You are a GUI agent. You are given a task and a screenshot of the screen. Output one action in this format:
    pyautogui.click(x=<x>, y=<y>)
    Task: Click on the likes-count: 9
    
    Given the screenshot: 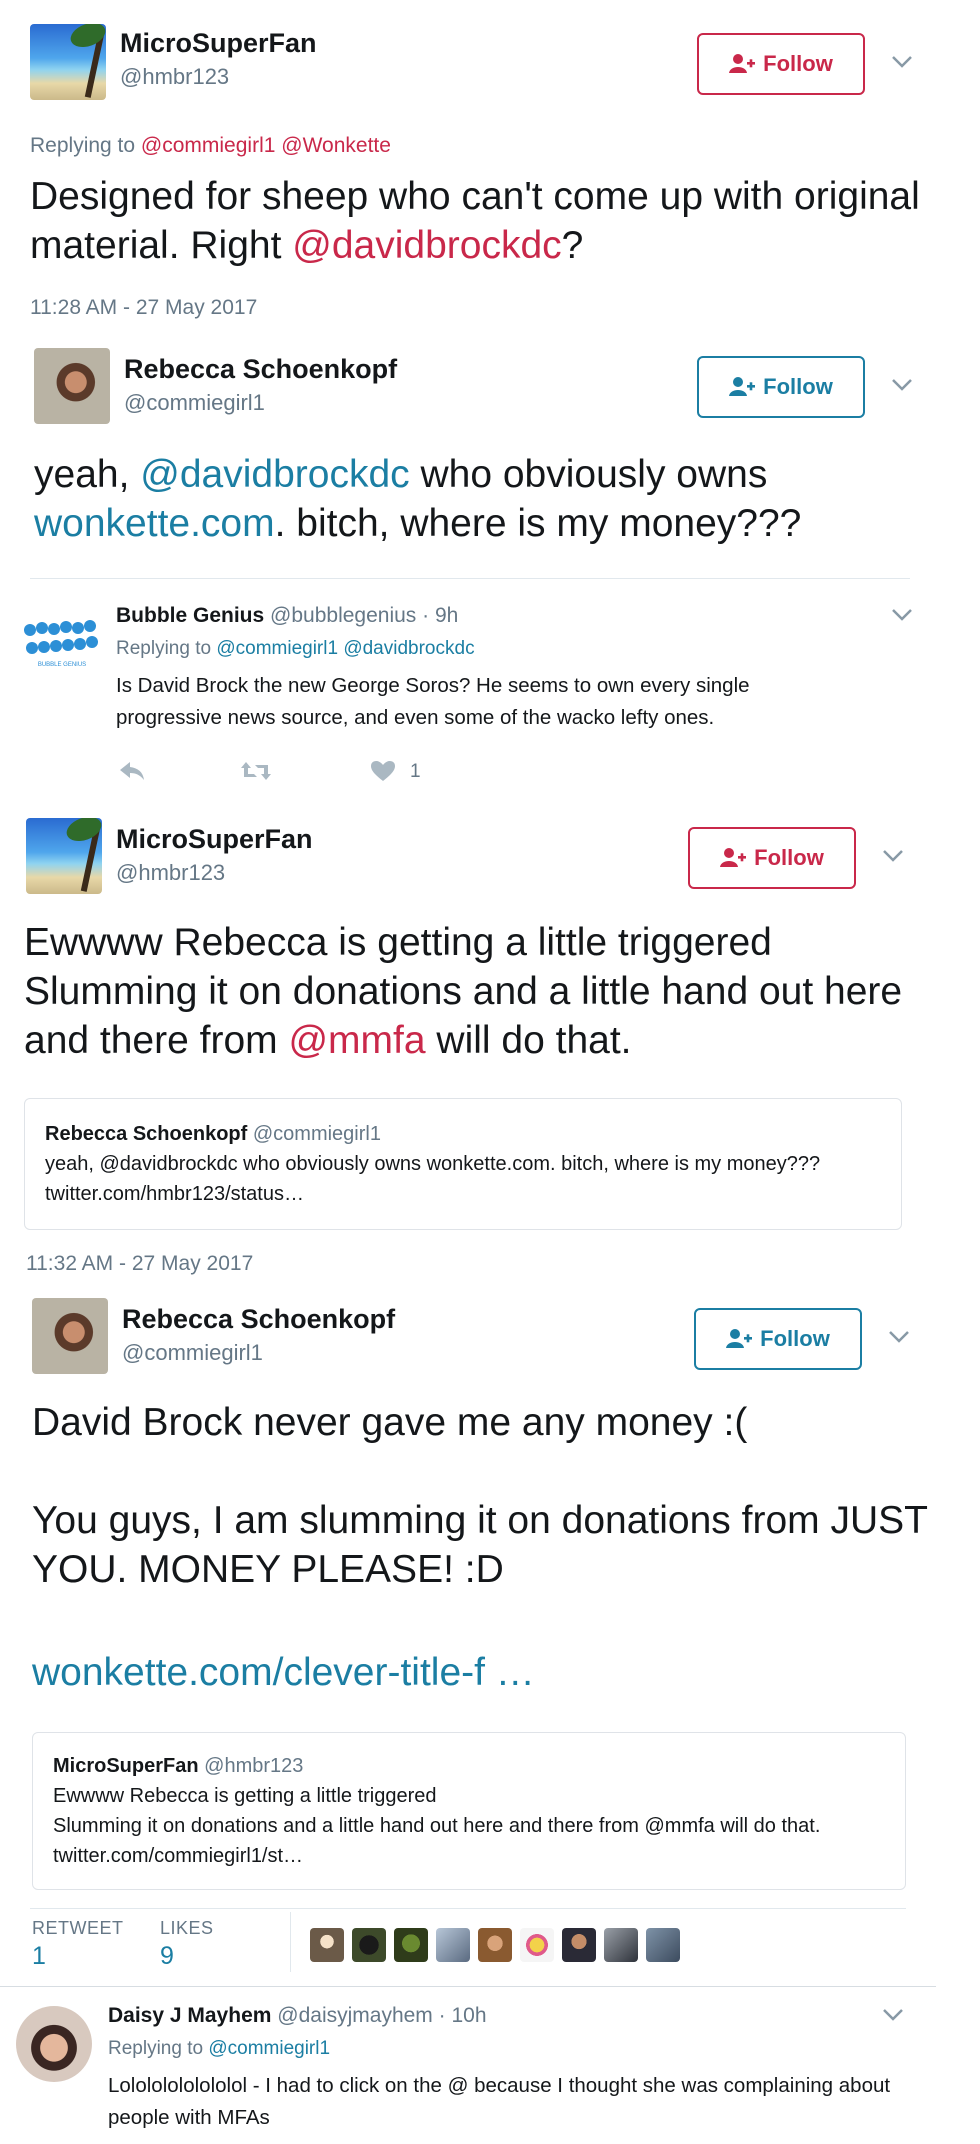 What is the action you would take?
    pyautogui.click(x=167, y=1956)
    